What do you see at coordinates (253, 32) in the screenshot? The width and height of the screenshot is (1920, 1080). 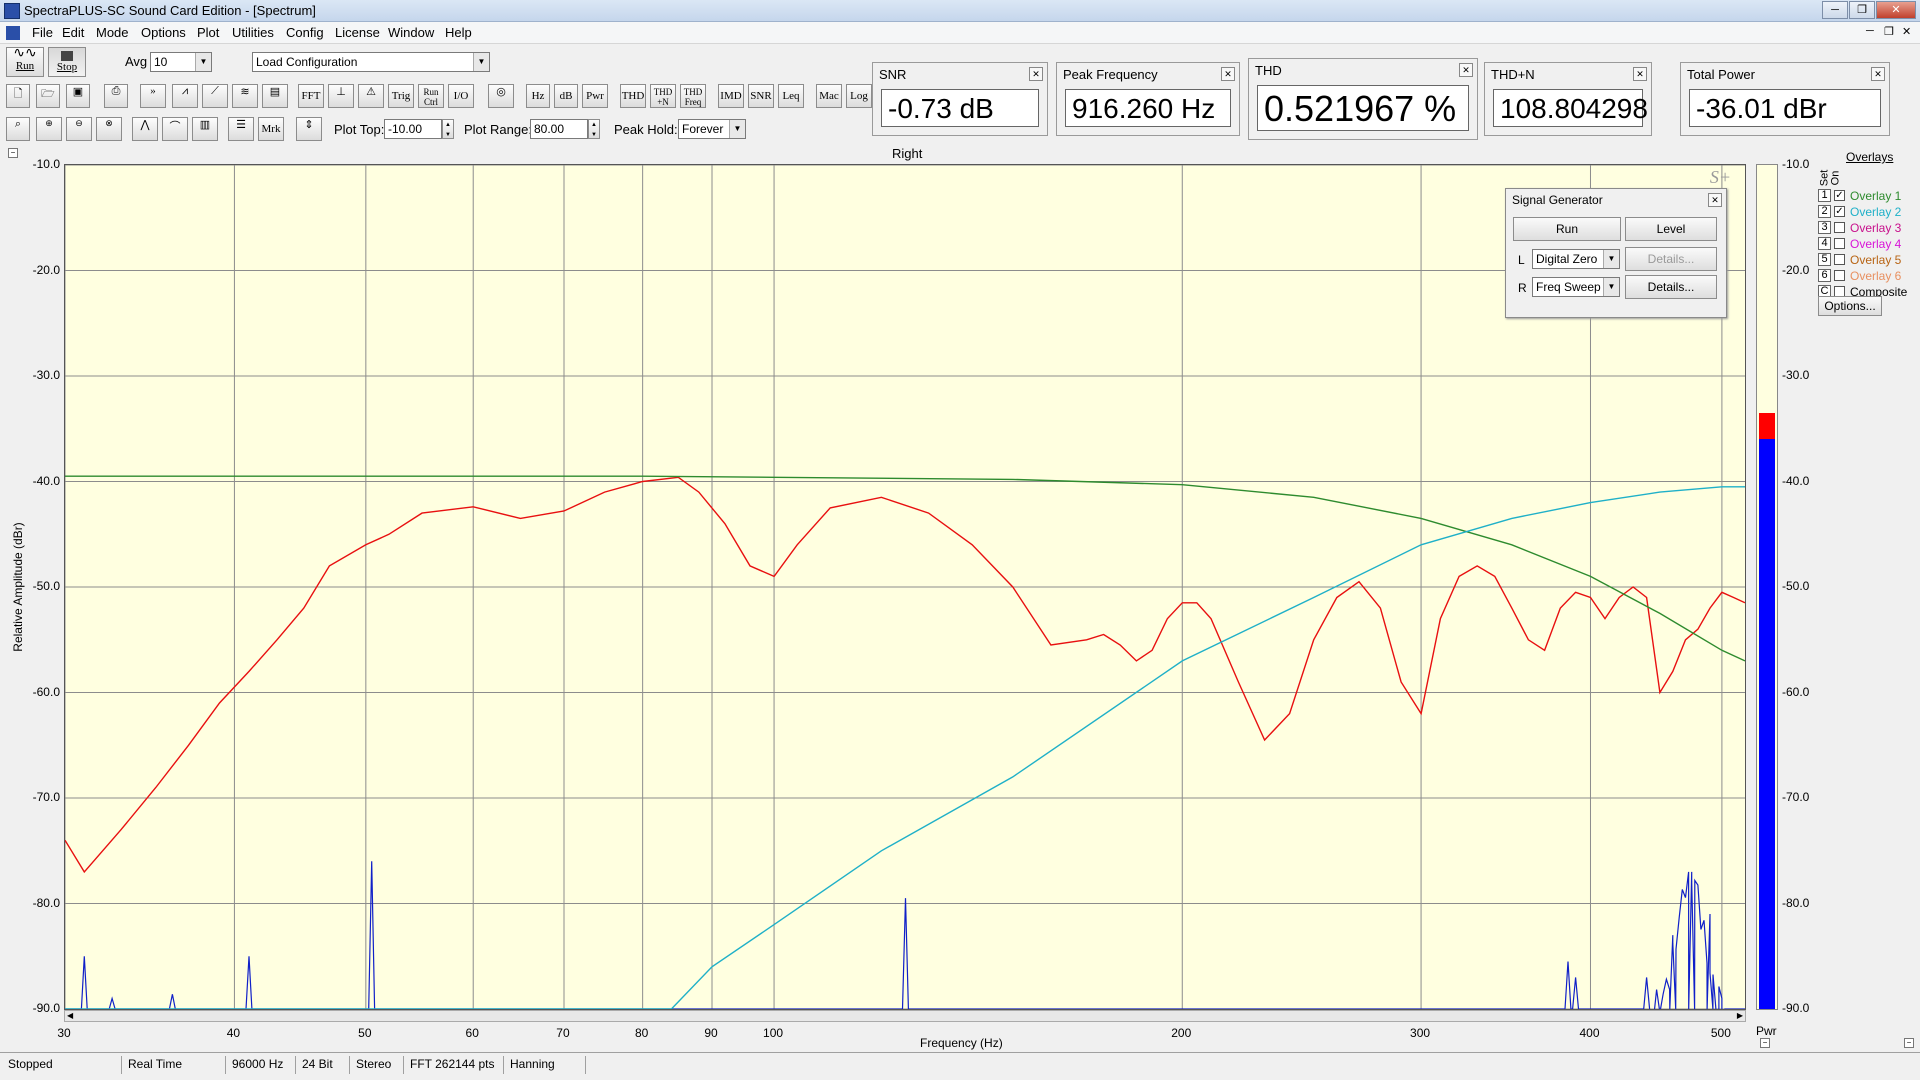 I see `menu-utilities: Utilities` at bounding box center [253, 32].